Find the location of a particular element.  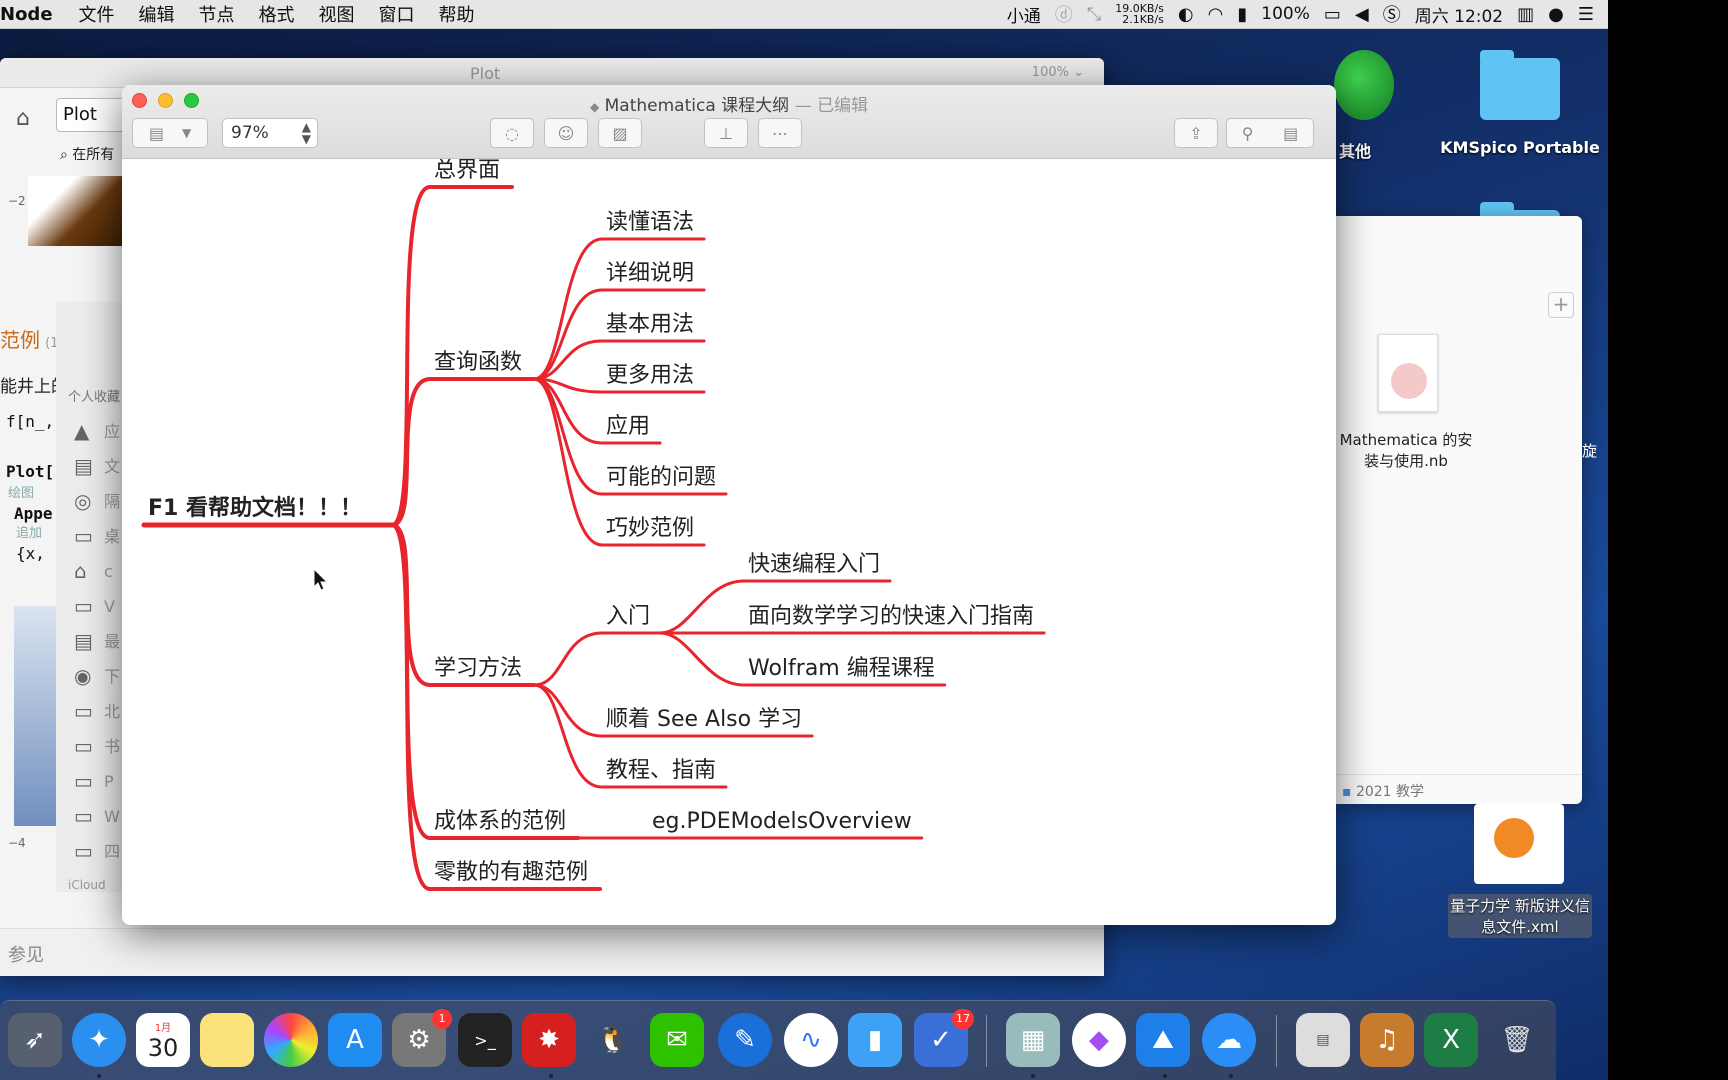

add-node-button: ⊥ is located at coordinates (726, 133).